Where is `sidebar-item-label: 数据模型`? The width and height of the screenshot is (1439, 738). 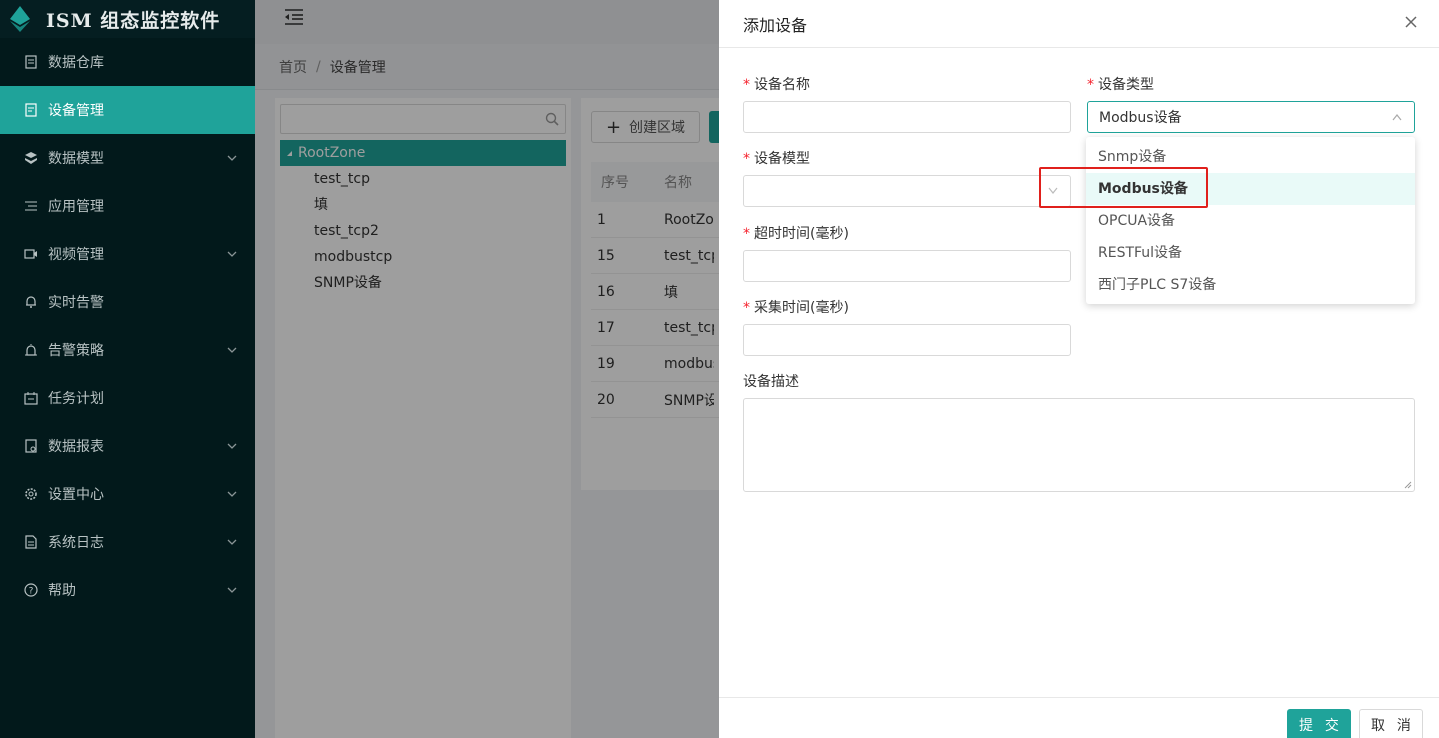
sidebar-item-label: 数据模型 is located at coordinates (76, 159).